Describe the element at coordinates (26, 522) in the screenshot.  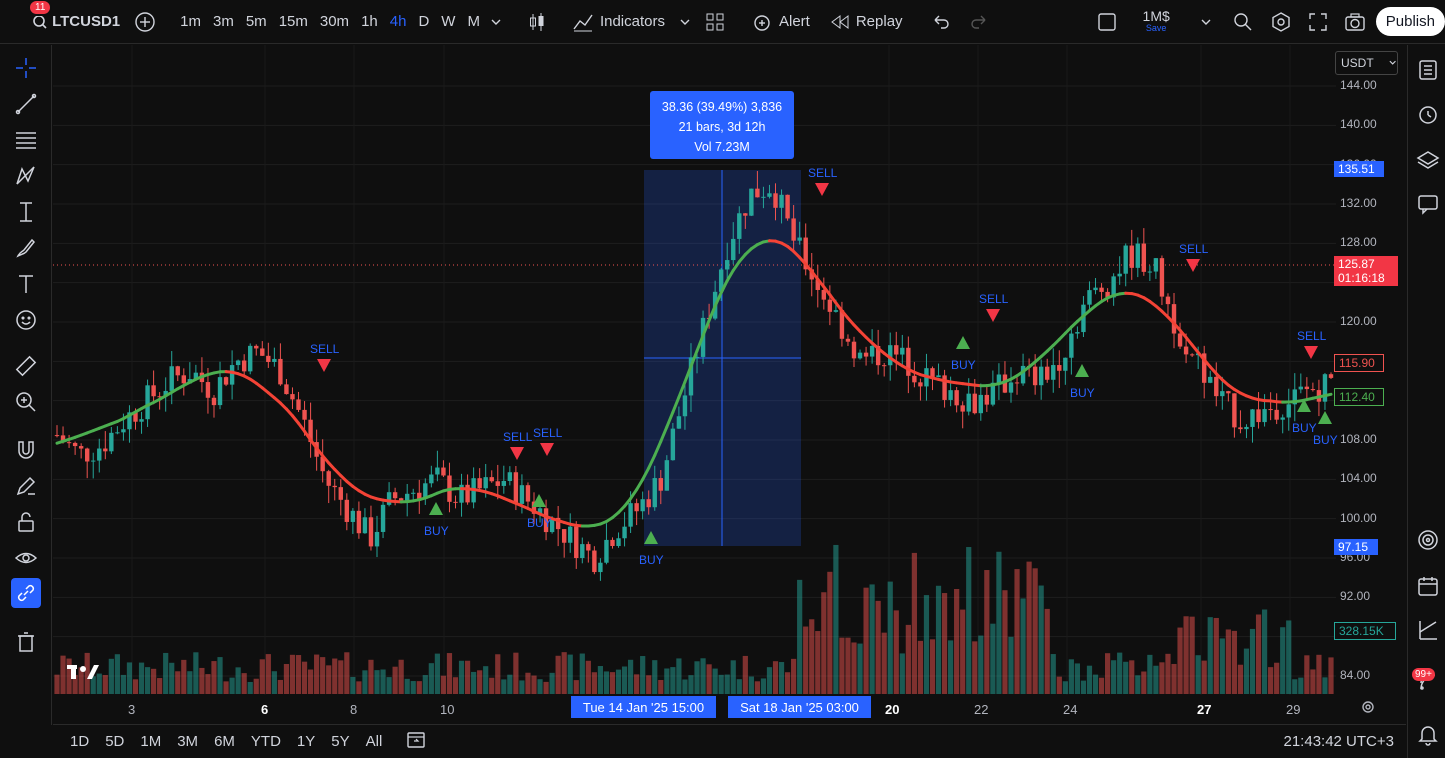
I see `lock-drawings-tool` at that location.